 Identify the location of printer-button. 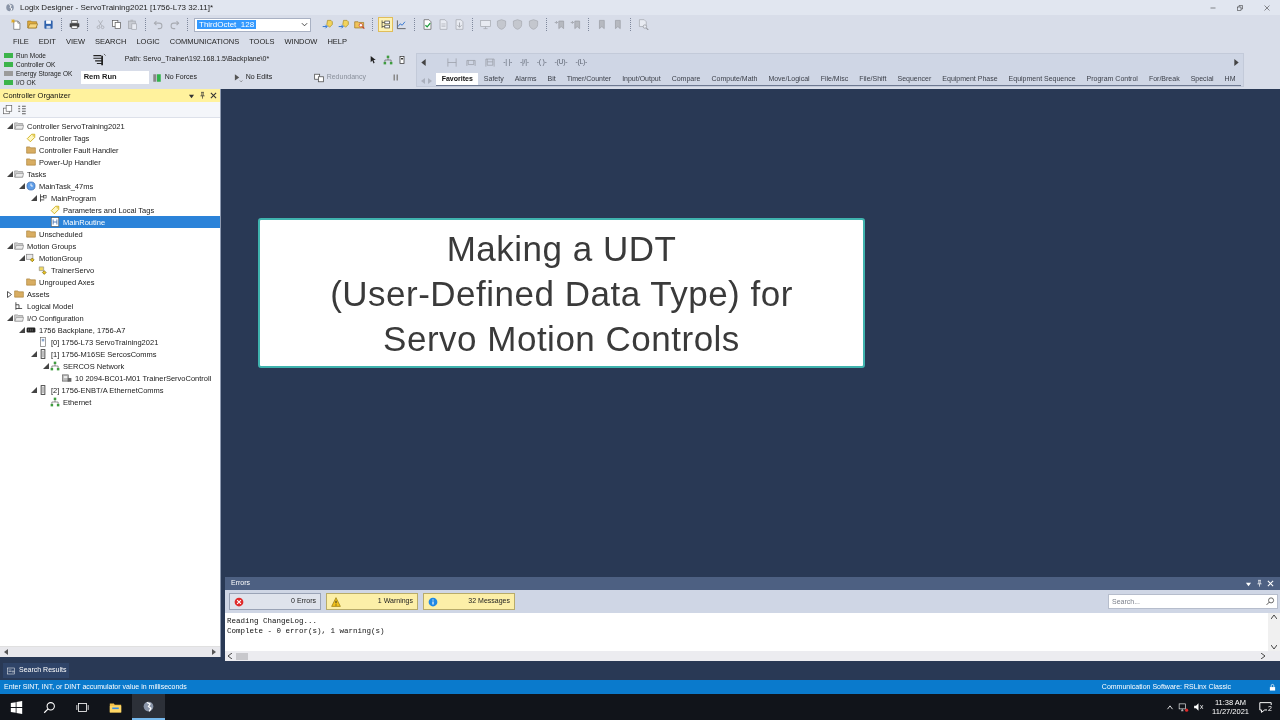
(74, 24).